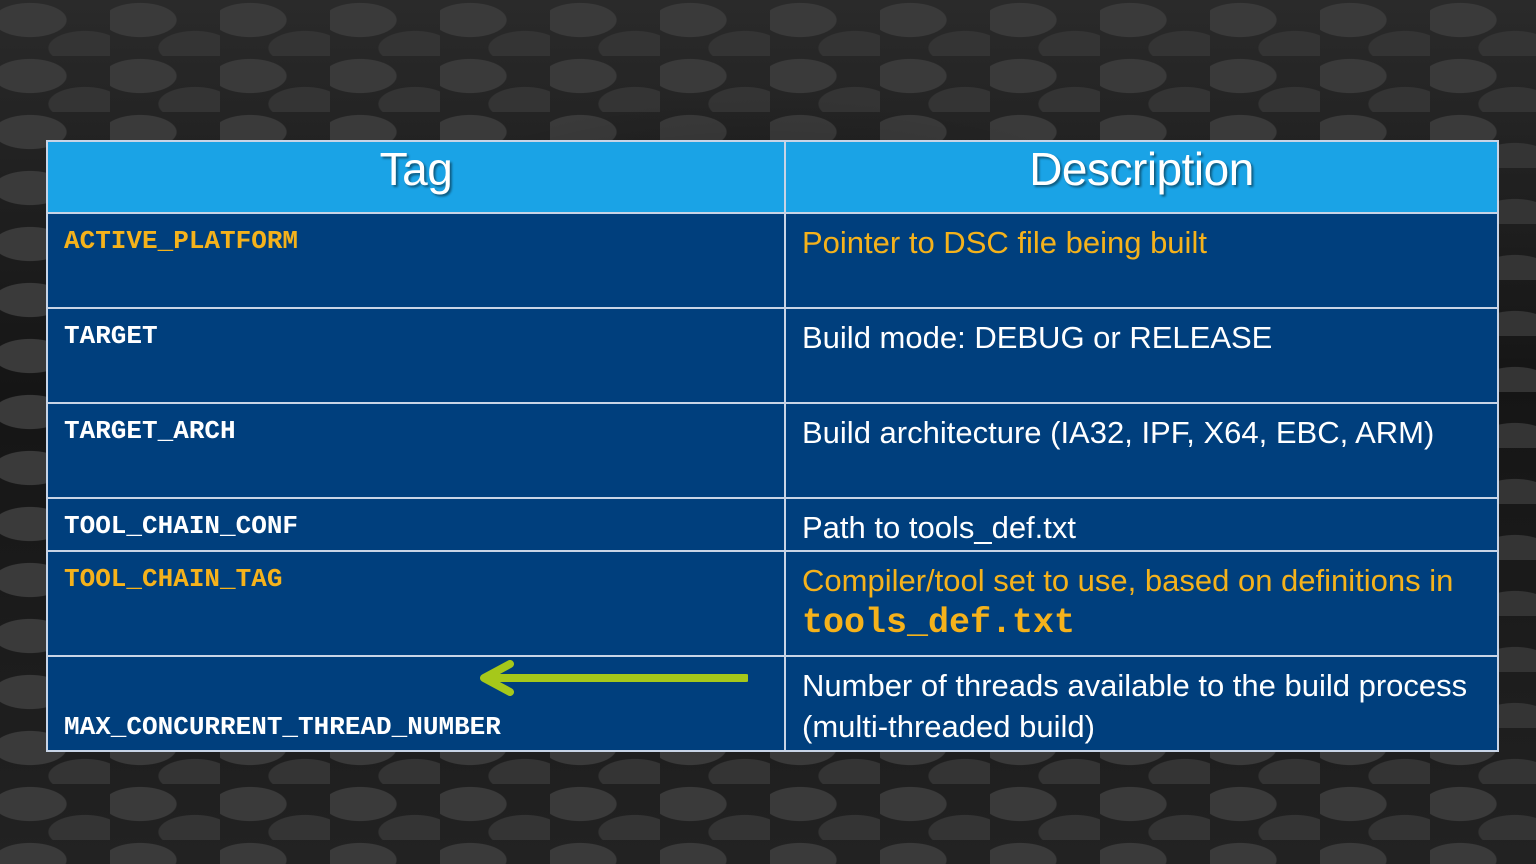  What do you see at coordinates (1141, 260) in the screenshot?
I see `description-cell: Pointer to DSC file being built` at bounding box center [1141, 260].